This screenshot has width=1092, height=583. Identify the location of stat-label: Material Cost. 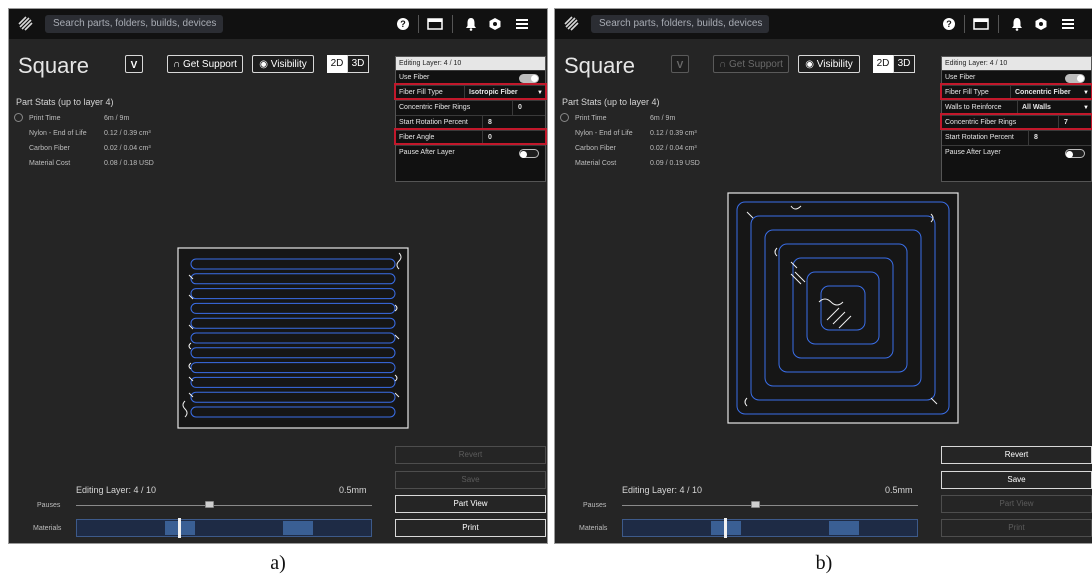
(596, 163).